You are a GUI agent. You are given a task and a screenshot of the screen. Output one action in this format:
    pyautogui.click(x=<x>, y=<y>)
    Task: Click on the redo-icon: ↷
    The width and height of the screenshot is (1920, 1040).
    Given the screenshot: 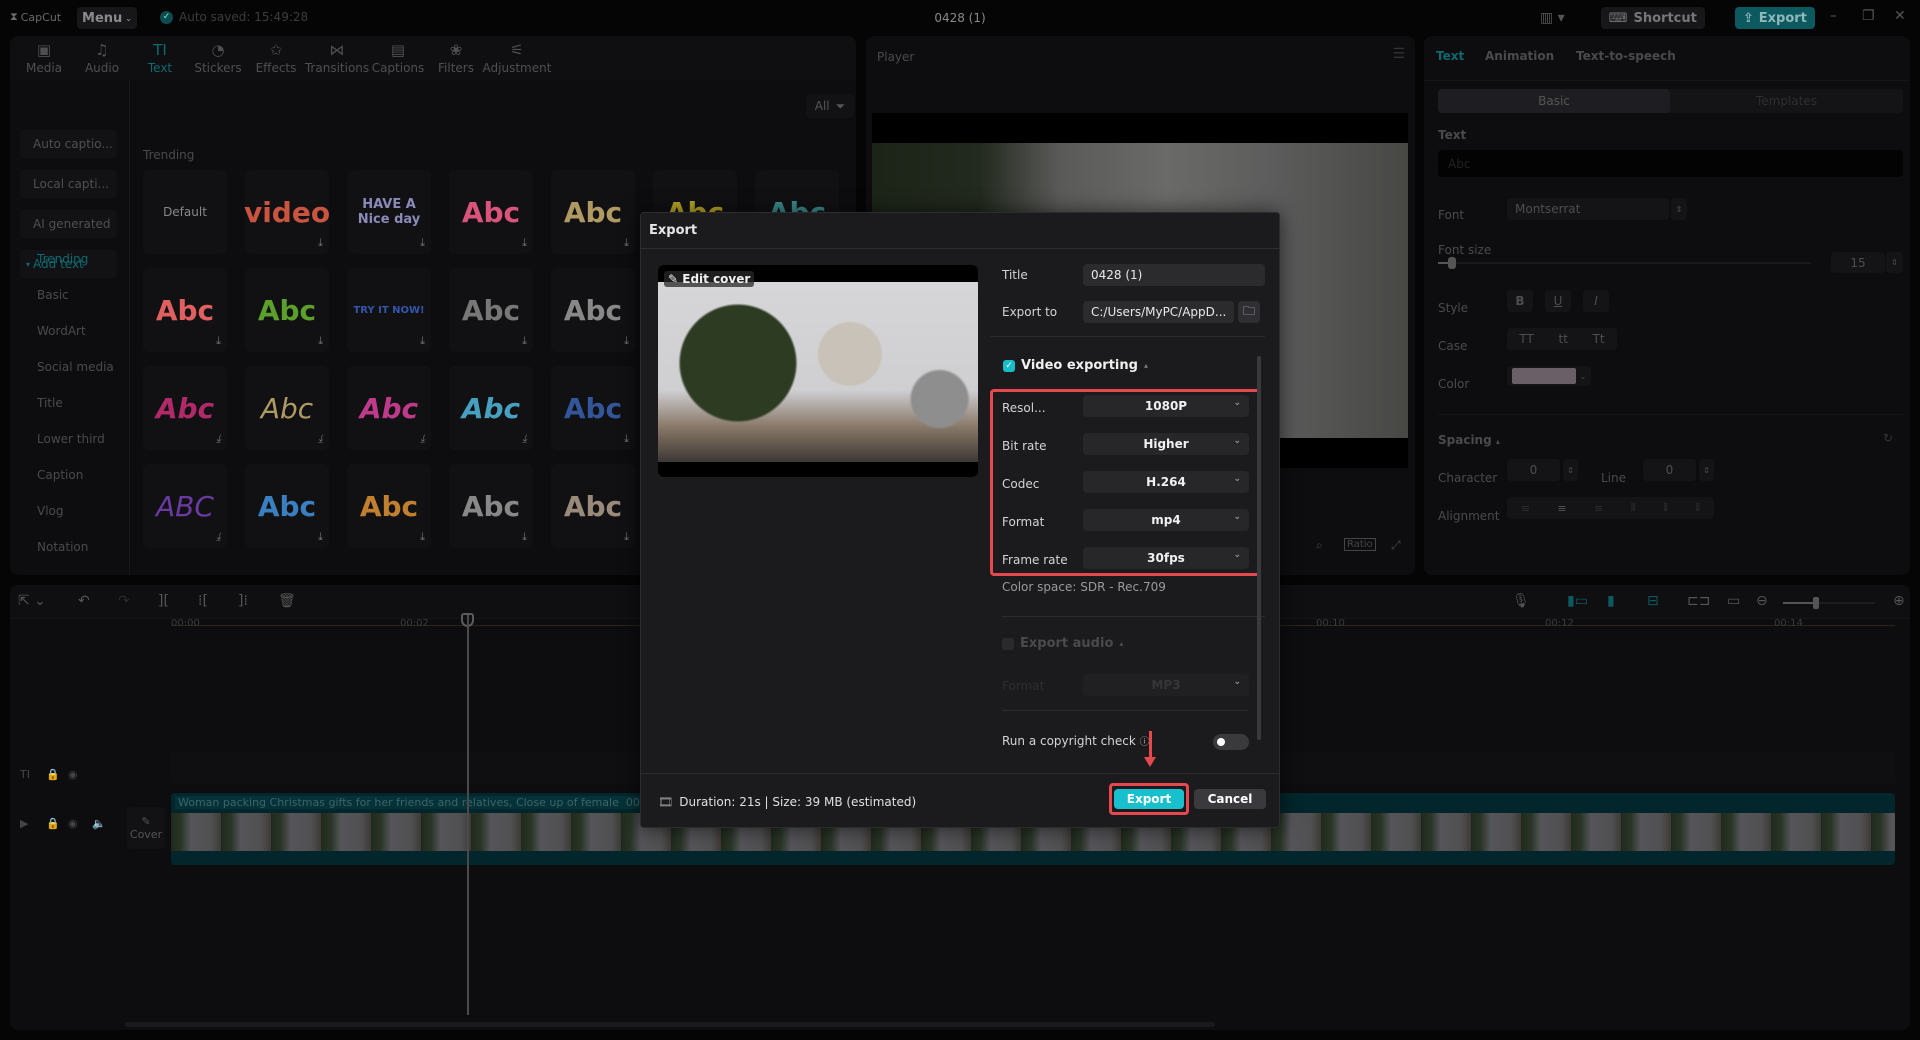 What is the action you would take?
    pyautogui.click(x=124, y=601)
    